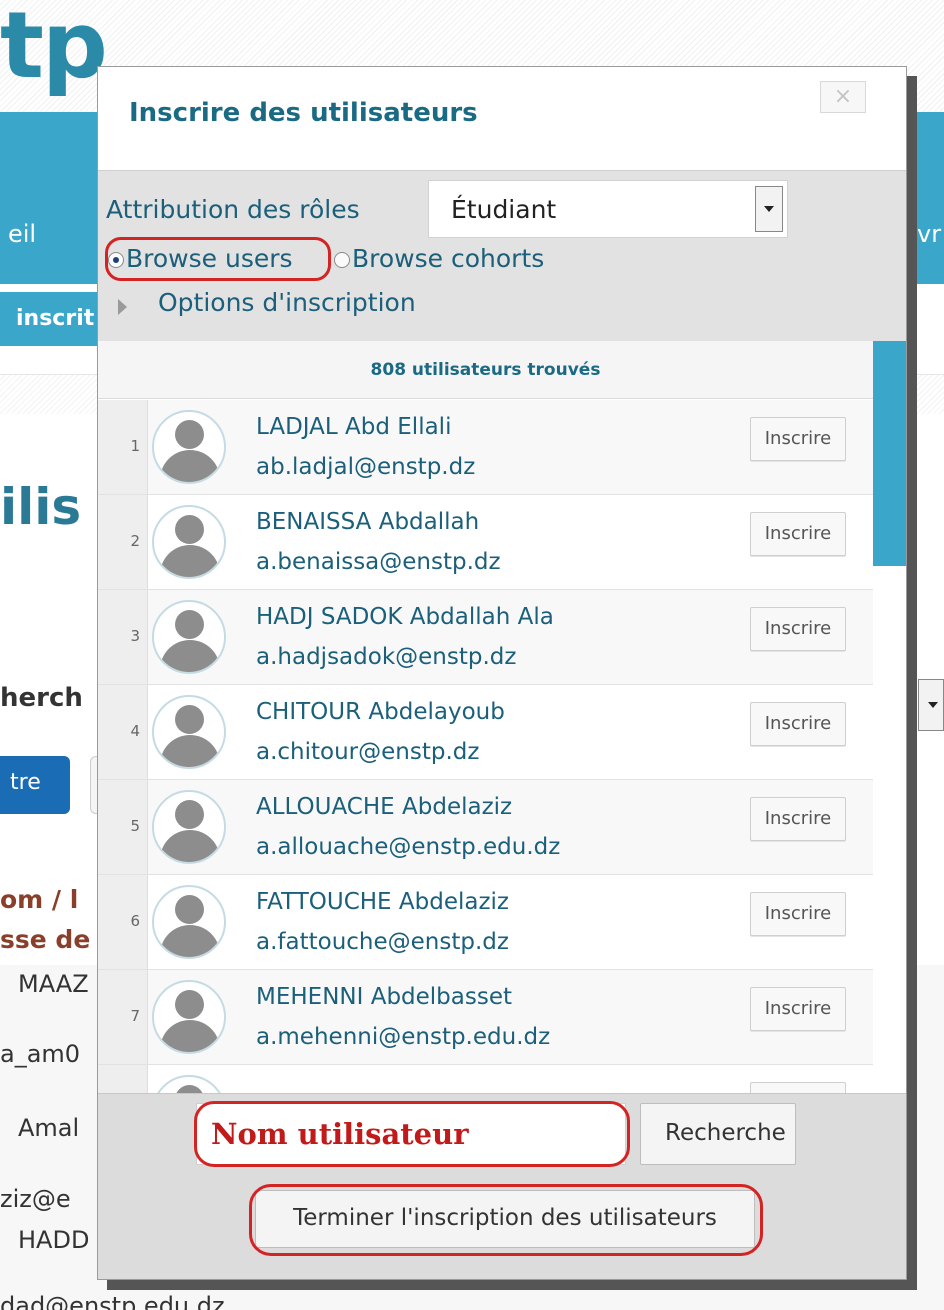 This screenshot has height=1310, width=944. Describe the element at coordinates (123, 1017) in the screenshot. I see `row-number-cell: 7` at that location.